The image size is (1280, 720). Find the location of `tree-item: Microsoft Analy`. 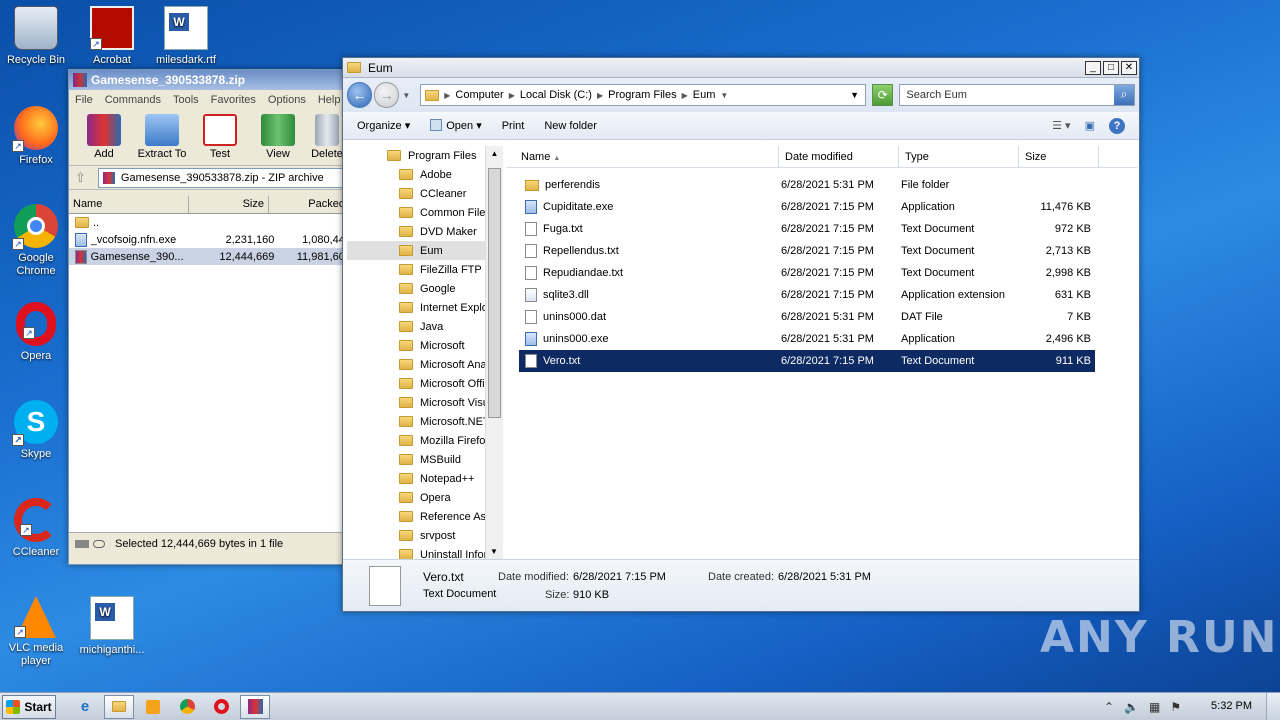

tree-item: Microsoft Analy is located at coordinates (424, 364).